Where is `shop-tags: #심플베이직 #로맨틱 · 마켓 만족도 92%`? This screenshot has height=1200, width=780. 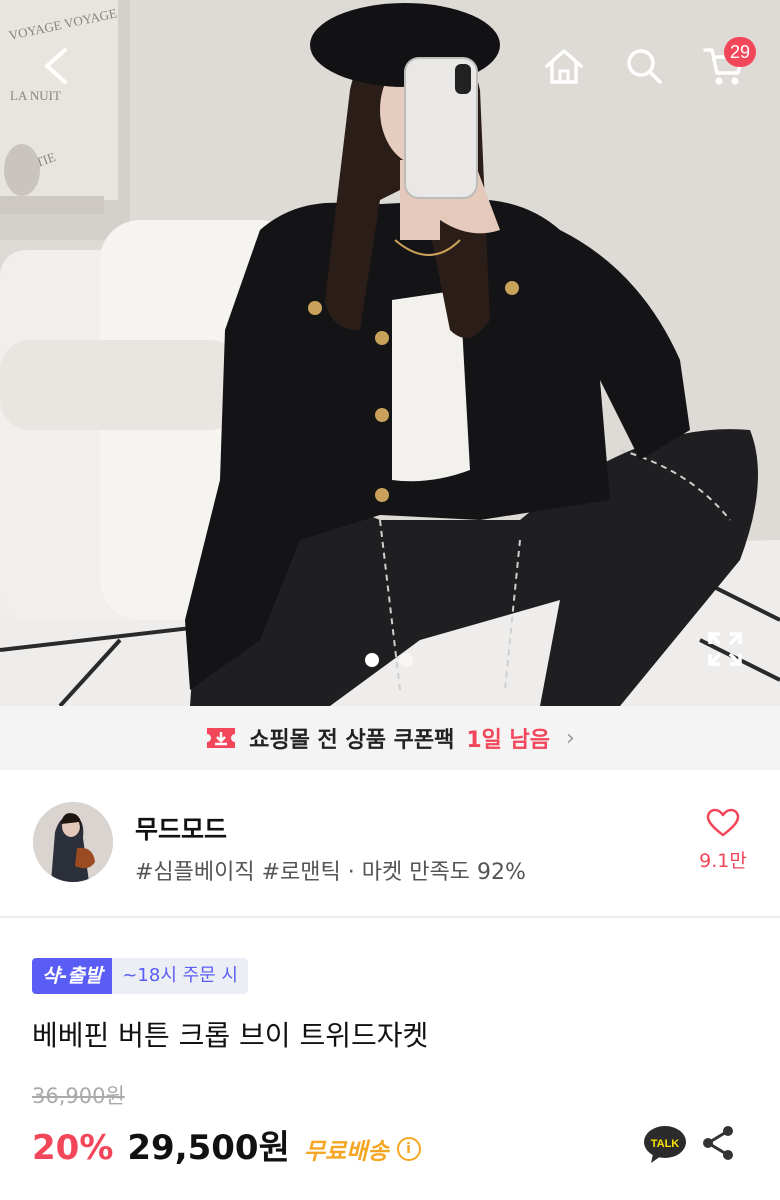 shop-tags: #심플베이직 #로맨틱 · 마켓 만족도 92% is located at coordinates (330, 872).